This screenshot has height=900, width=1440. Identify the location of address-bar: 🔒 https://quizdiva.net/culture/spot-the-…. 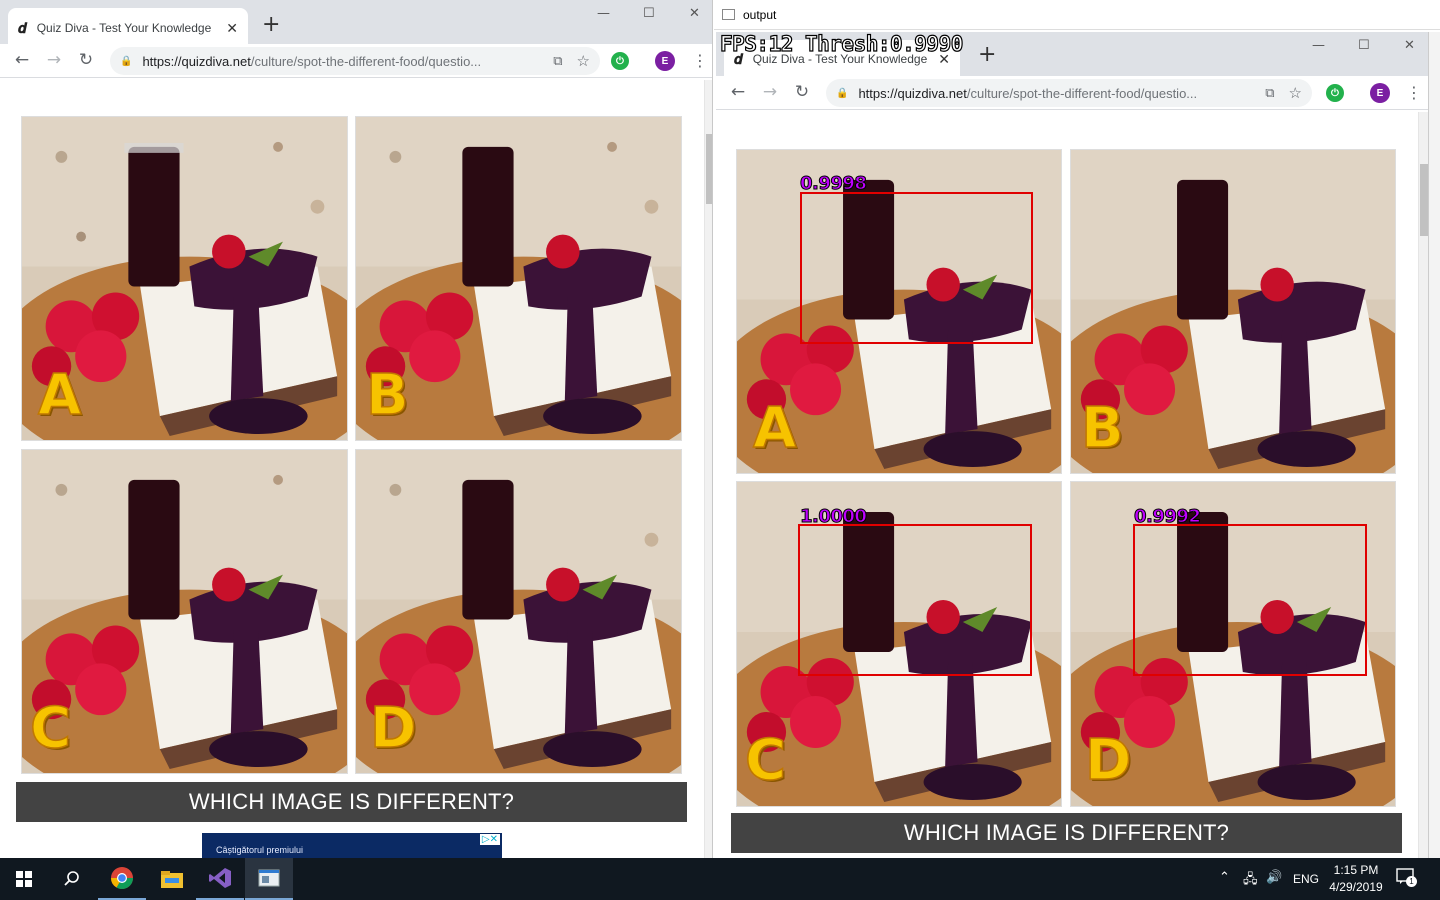
(355, 61).